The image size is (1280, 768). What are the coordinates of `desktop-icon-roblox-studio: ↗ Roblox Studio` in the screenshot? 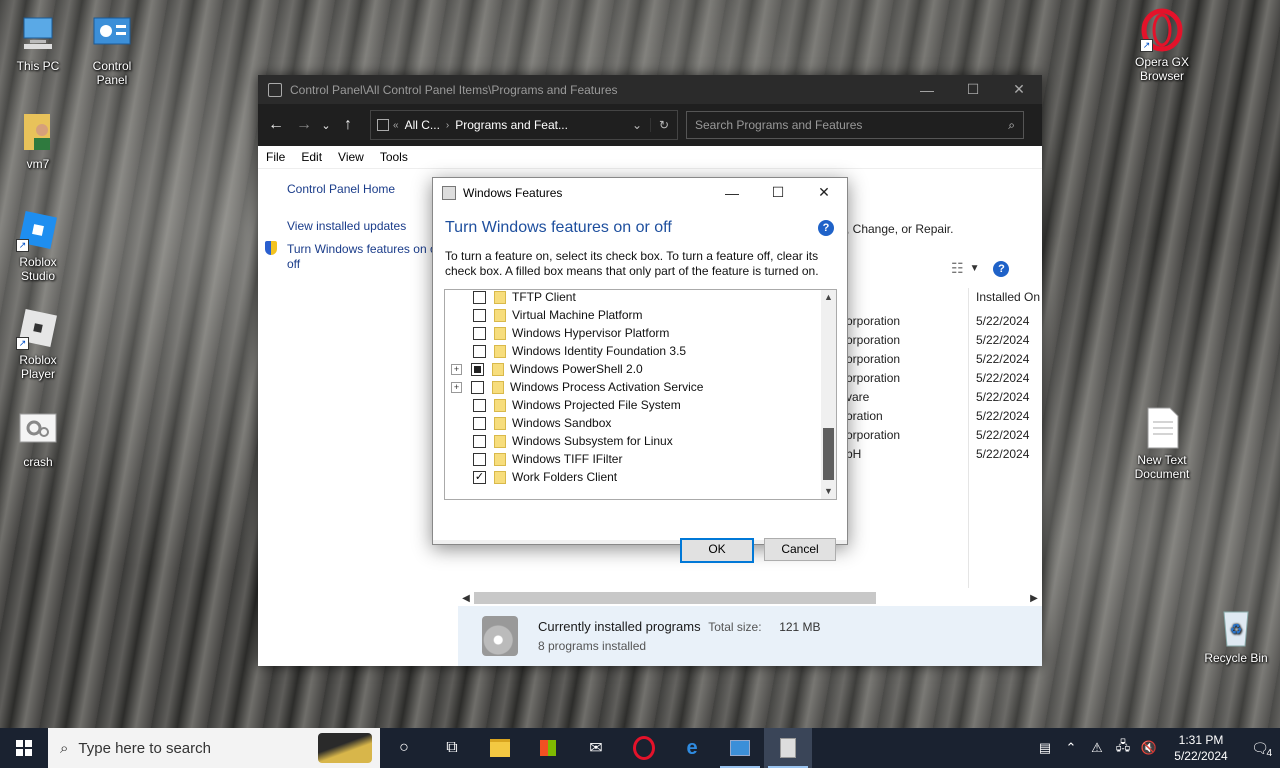 It's located at (38, 245).